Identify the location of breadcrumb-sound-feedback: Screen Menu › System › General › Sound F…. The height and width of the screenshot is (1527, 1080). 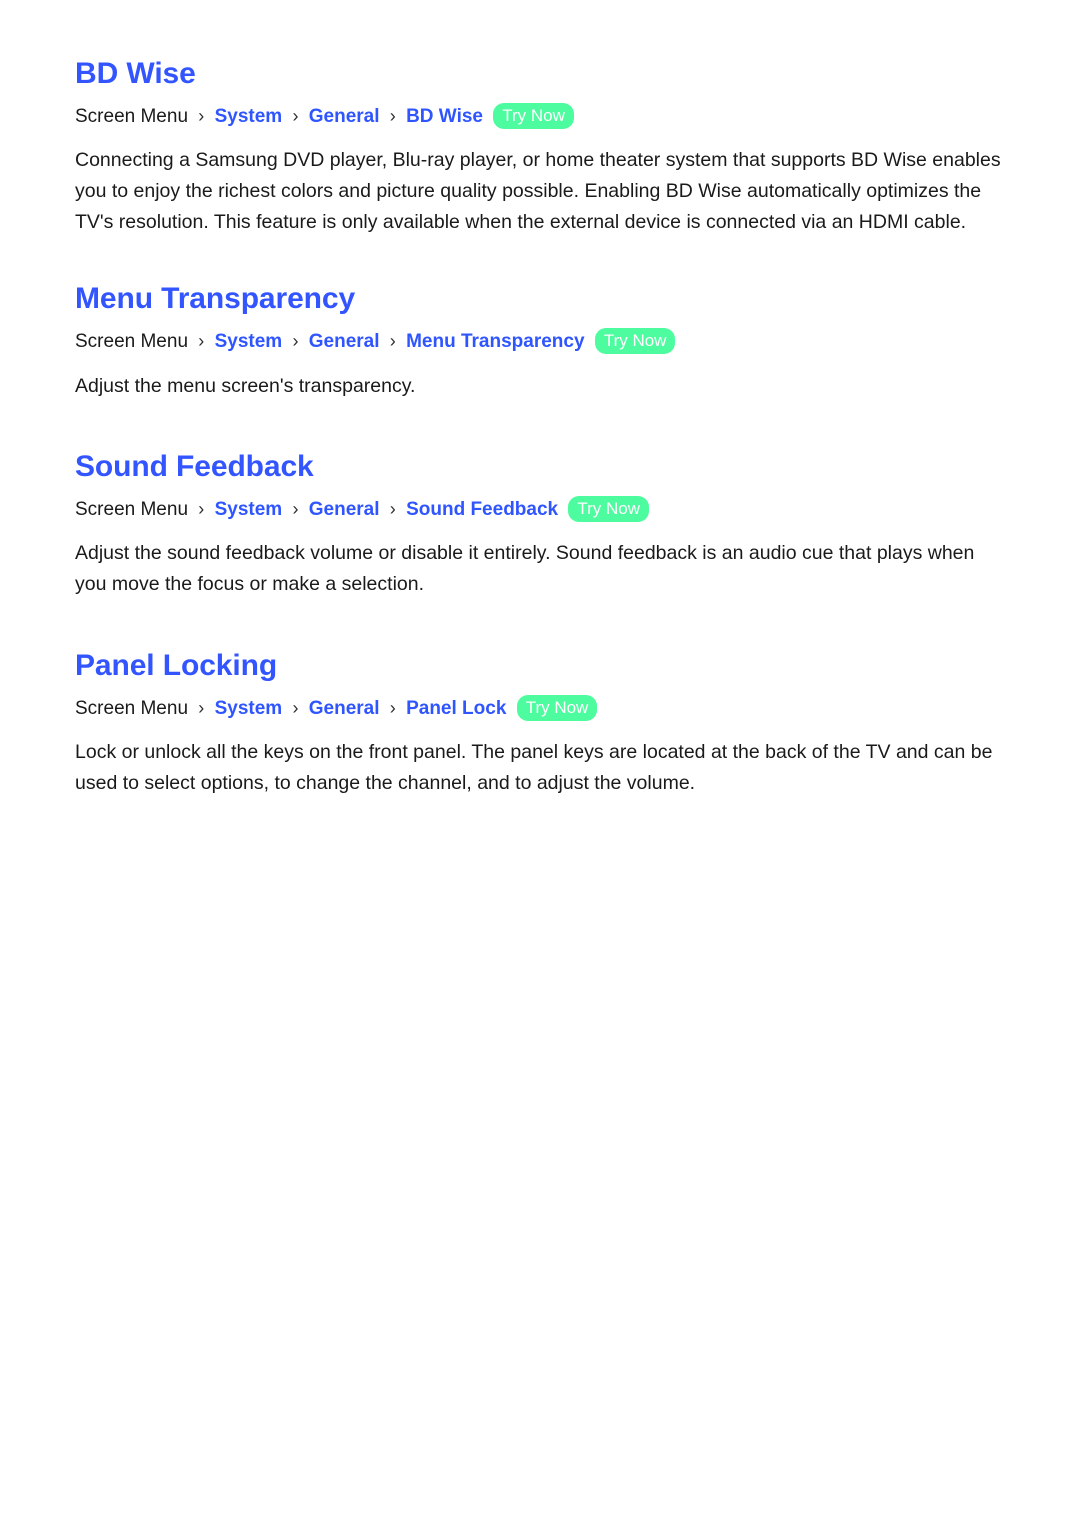
(540, 510).